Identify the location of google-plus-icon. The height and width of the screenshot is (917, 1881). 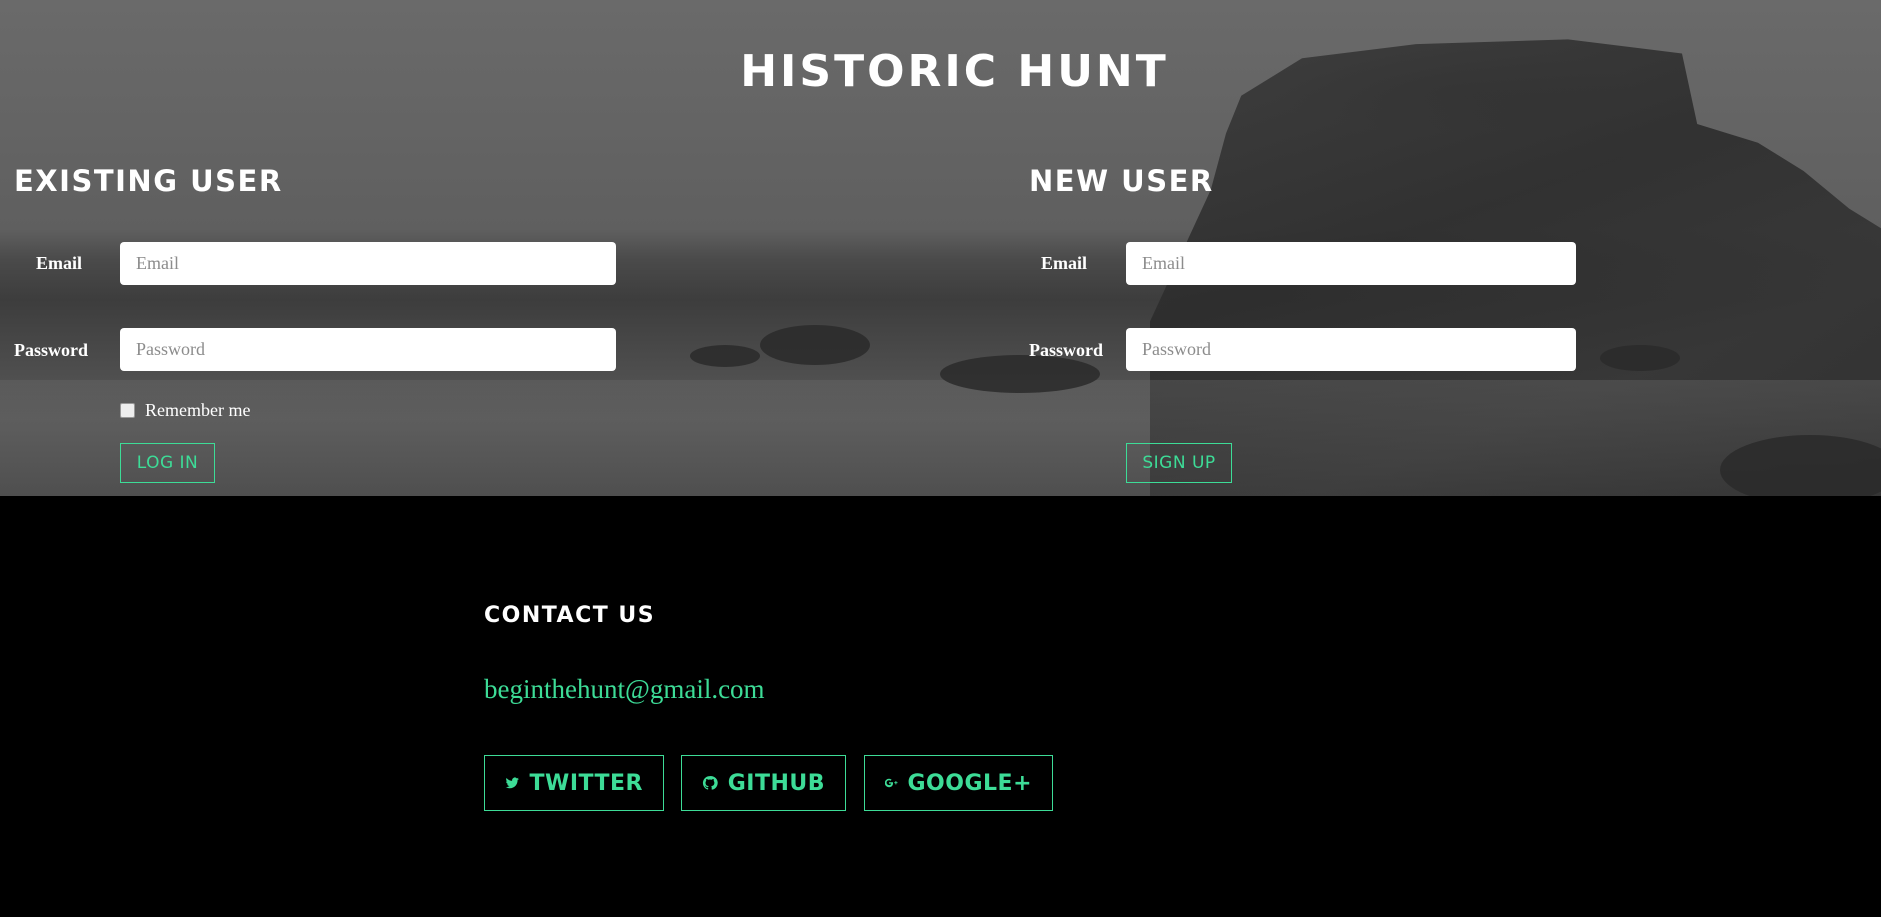
(891, 783).